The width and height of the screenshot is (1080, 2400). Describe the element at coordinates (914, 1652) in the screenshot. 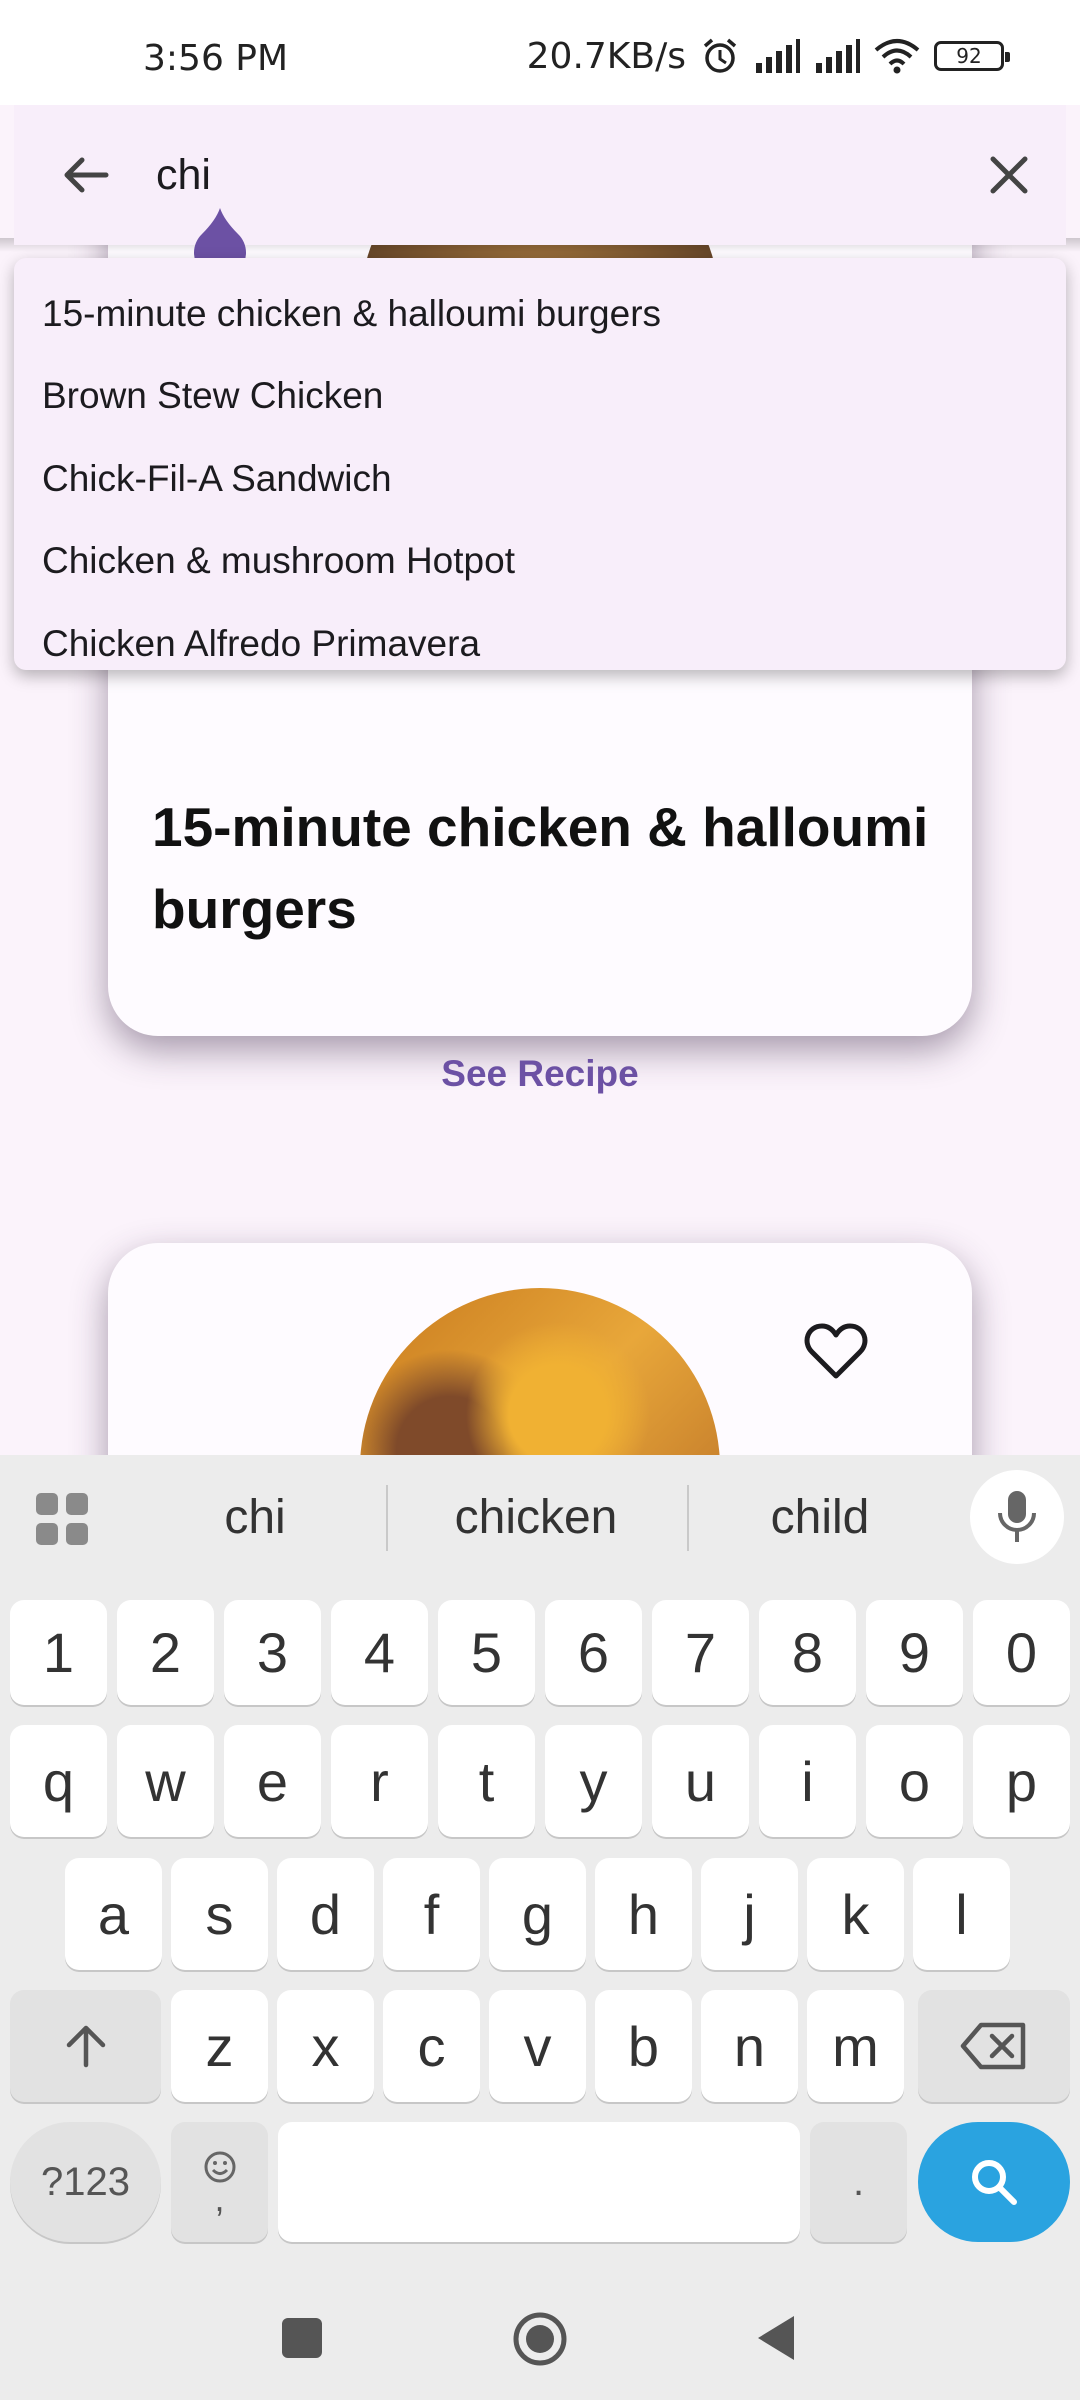

I see `key-9: 9` at that location.